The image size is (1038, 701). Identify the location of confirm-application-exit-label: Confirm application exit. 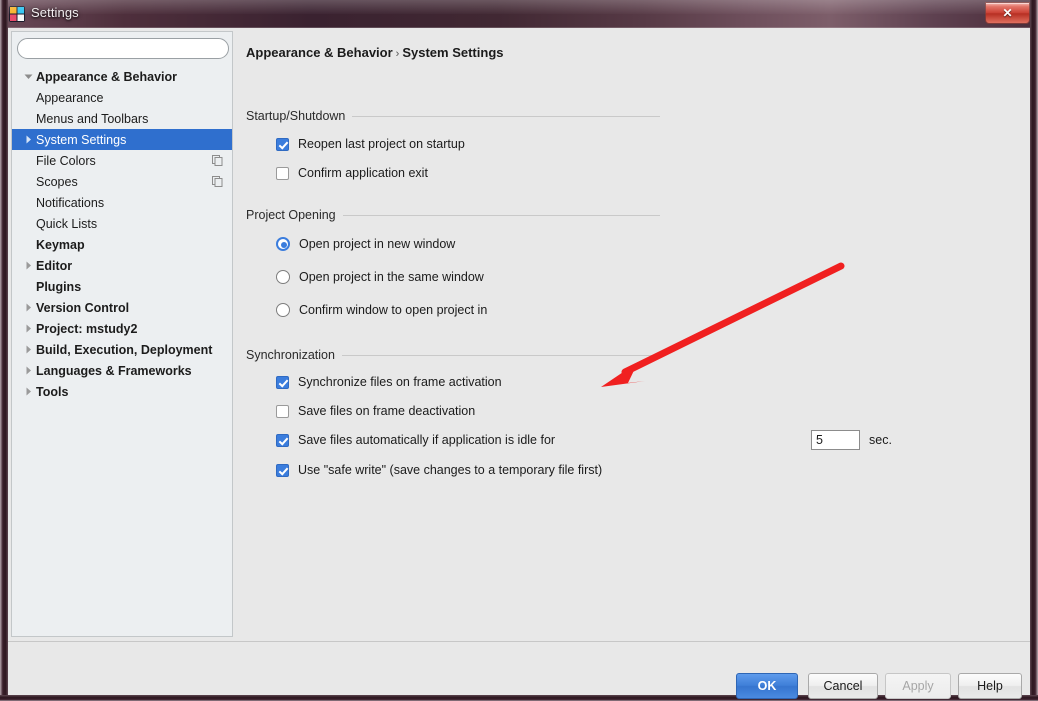
(363, 173).